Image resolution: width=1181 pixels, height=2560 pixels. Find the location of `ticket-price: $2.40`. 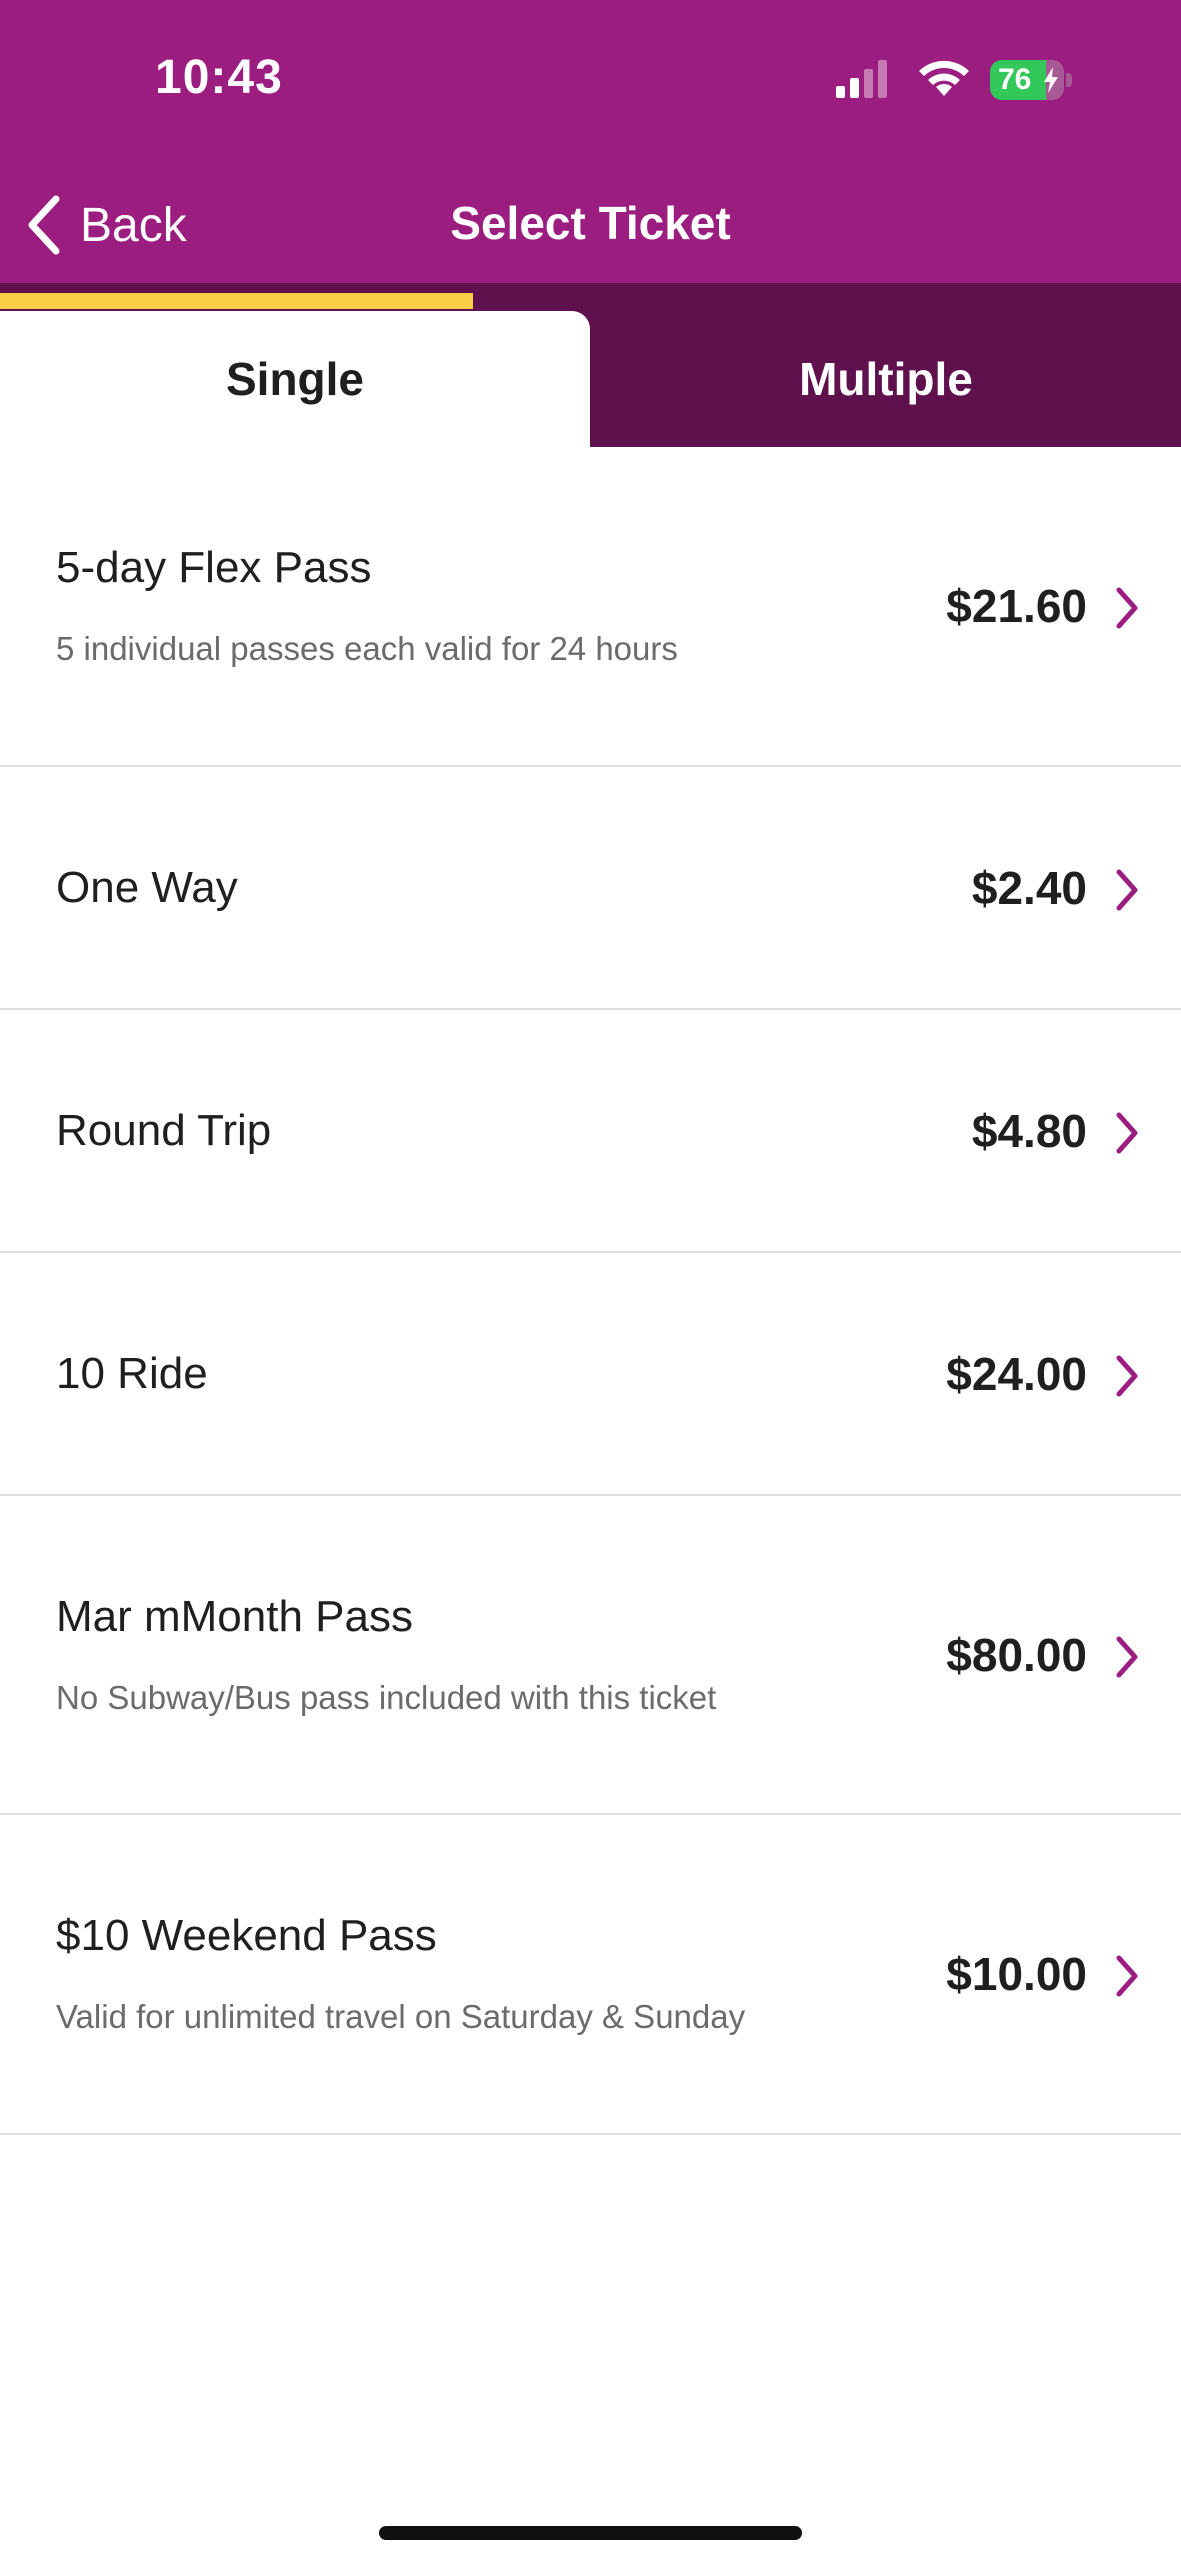

ticket-price: $2.40 is located at coordinates (1029, 888).